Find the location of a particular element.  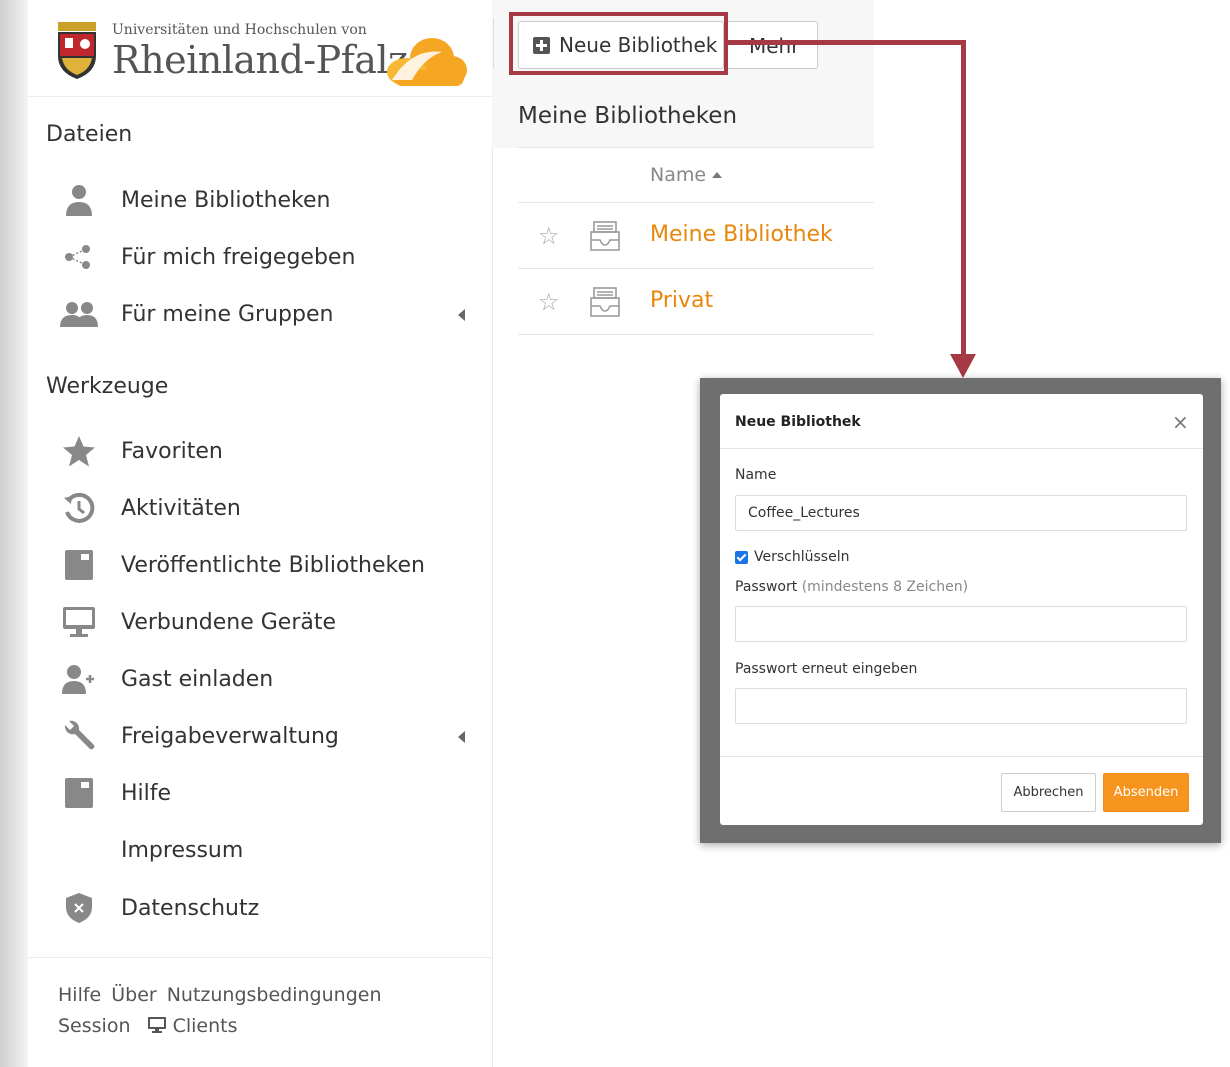

sidebar-footer-links-2: Session Clients is located at coordinates (158, 1026).